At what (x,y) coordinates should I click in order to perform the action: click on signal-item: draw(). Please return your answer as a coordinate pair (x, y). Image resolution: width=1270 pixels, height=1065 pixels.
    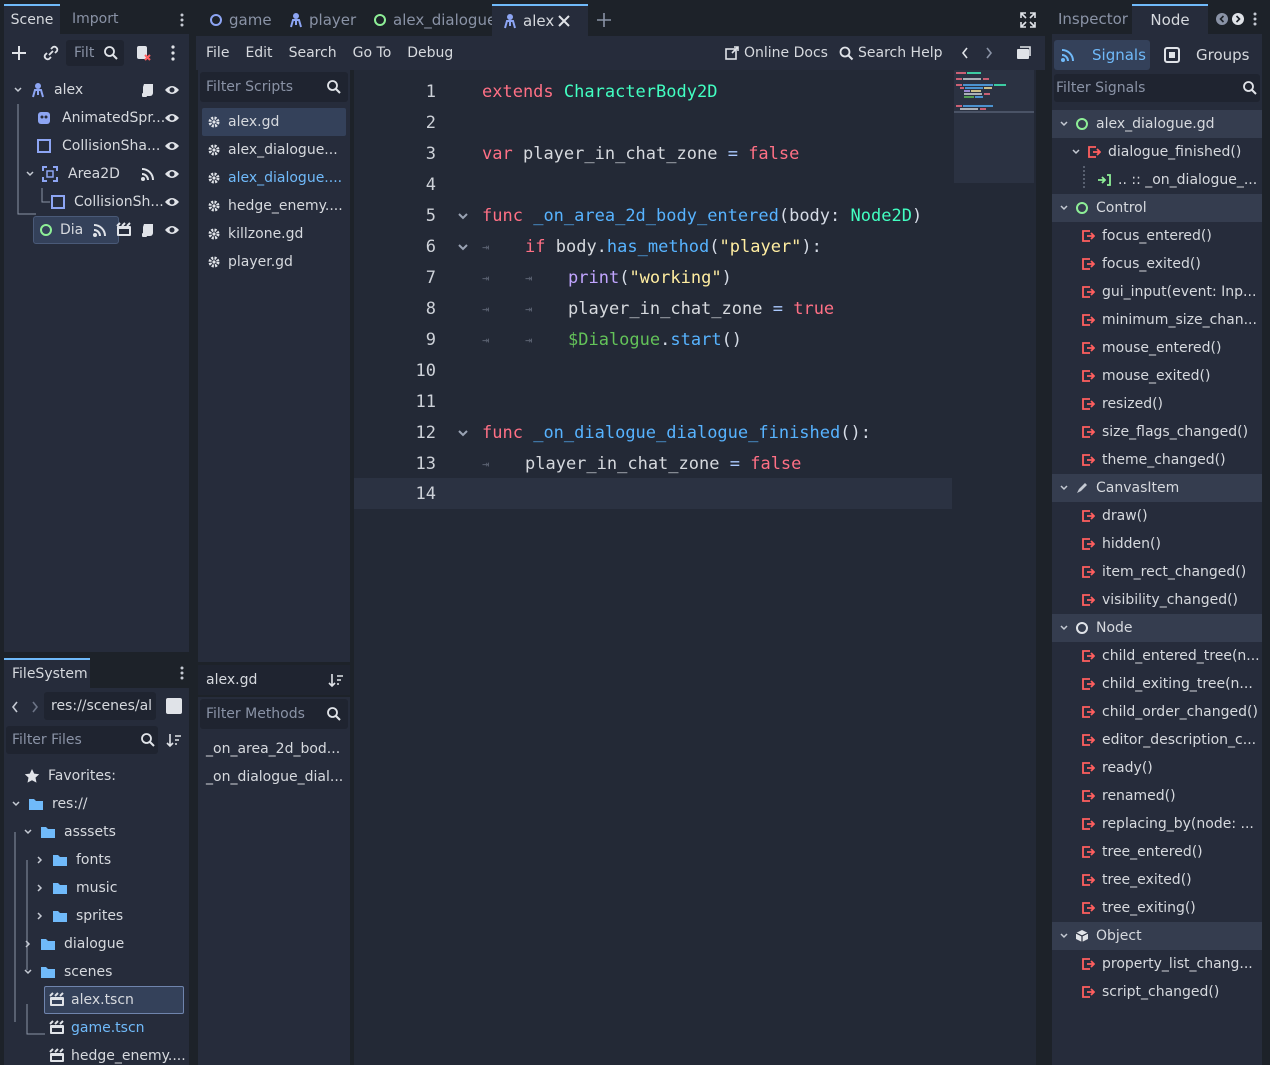
    Looking at the image, I should click on (1157, 516).